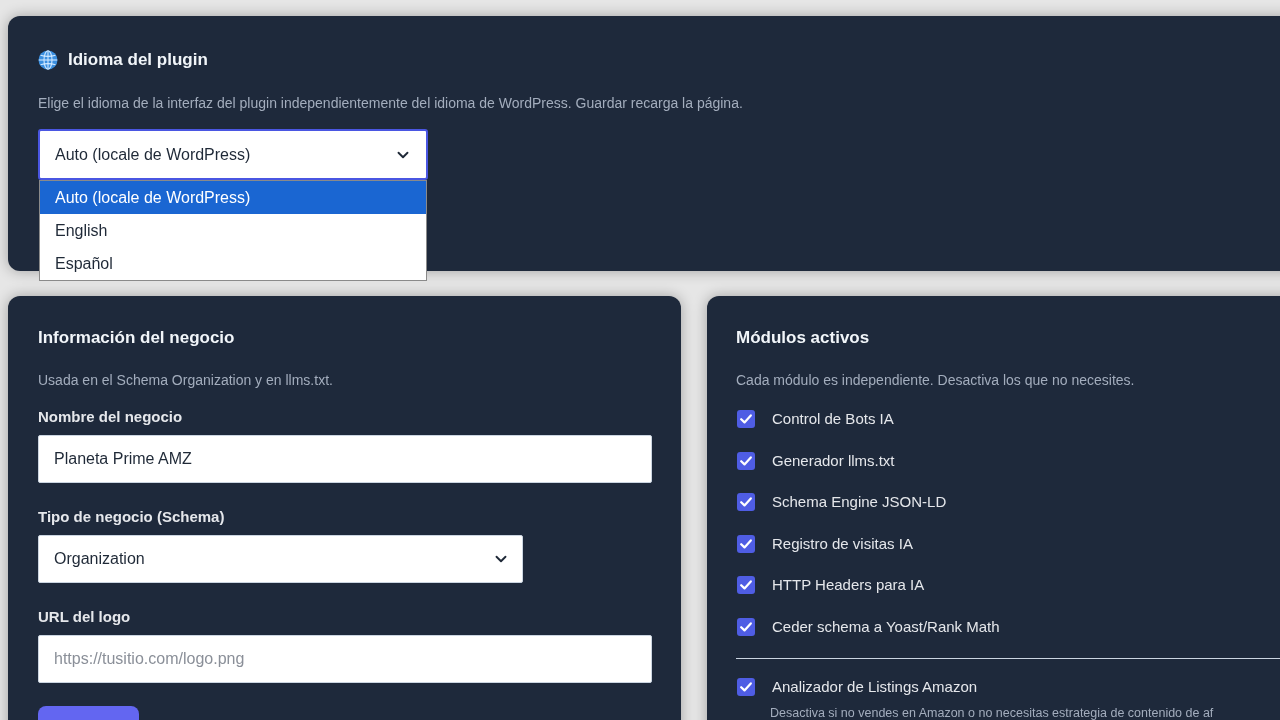  Describe the element at coordinates (803, 338) in the screenshot. I see `card-title: Módulos activos` at that location.